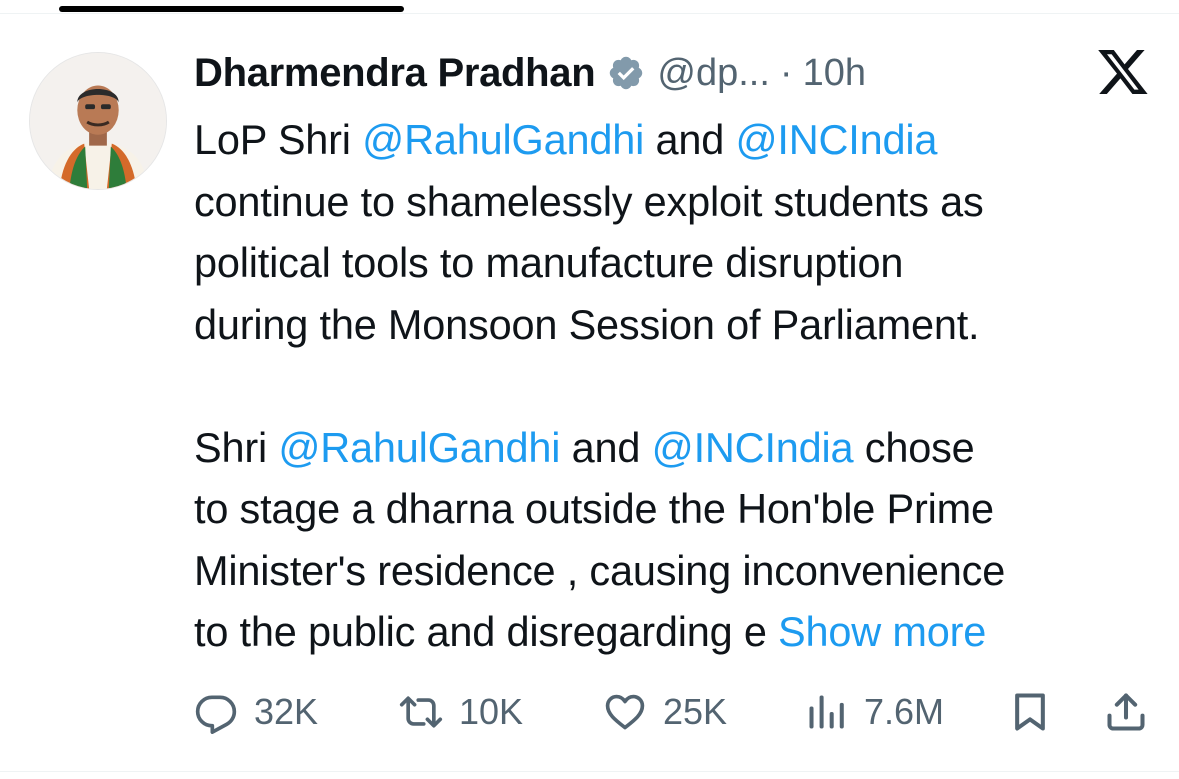  I want to click on paragraph-break, so click(676, 386).